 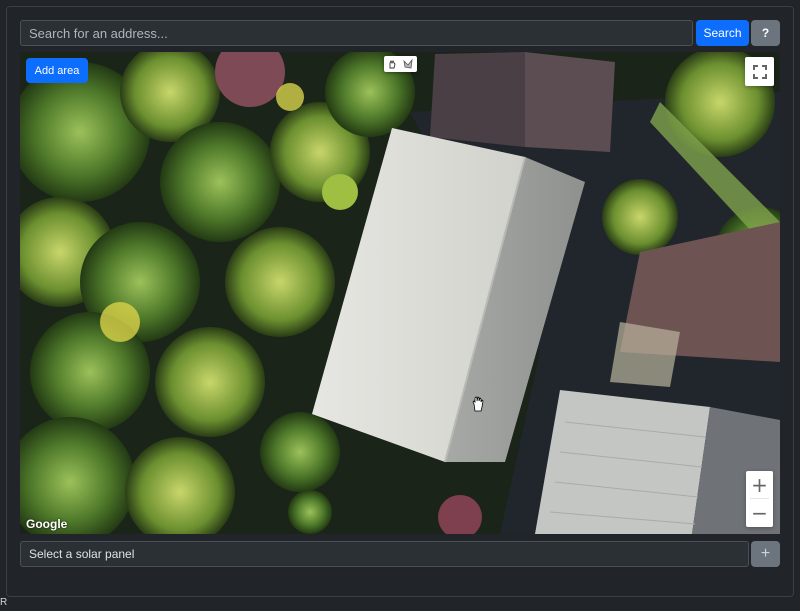 I want to click on zoom-control: + −, so click(x=759, y=499).